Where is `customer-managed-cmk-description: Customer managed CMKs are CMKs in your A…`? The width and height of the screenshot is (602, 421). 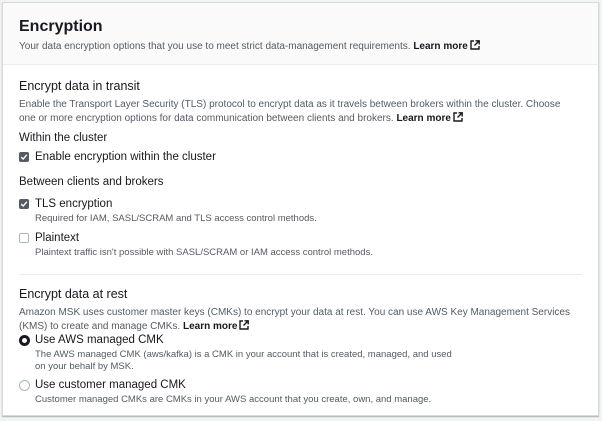 customer-managed-cmk-description: Customer managed CMKs are CMKs in your A… is located at coordinates (233, 399).